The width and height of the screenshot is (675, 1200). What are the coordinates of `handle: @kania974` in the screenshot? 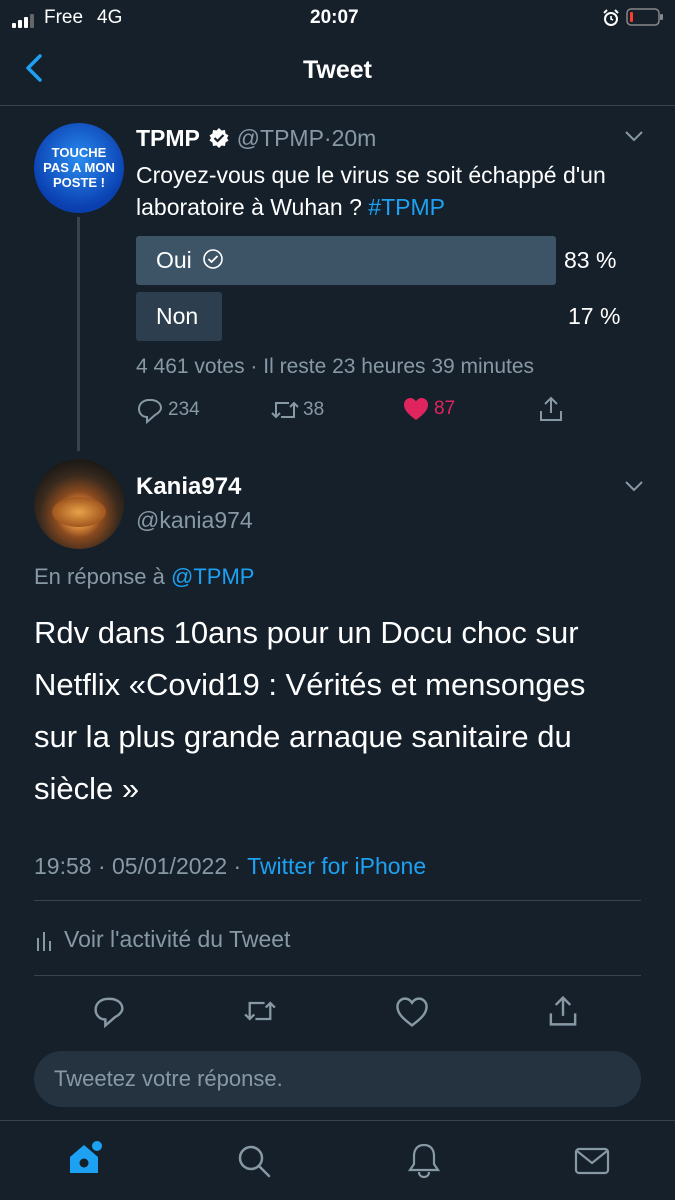 It's located at (194, 520).